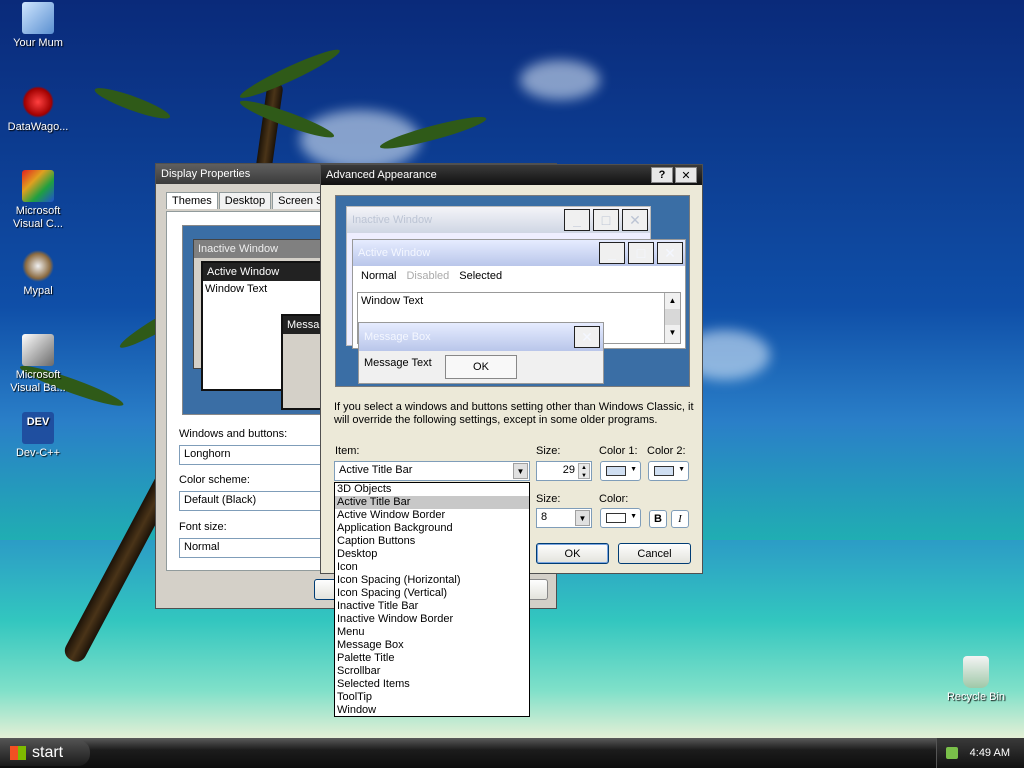 This screenshot has width=1024, height=768. I want to click on dropdown-item: 3D Objects, so click(432, 489).